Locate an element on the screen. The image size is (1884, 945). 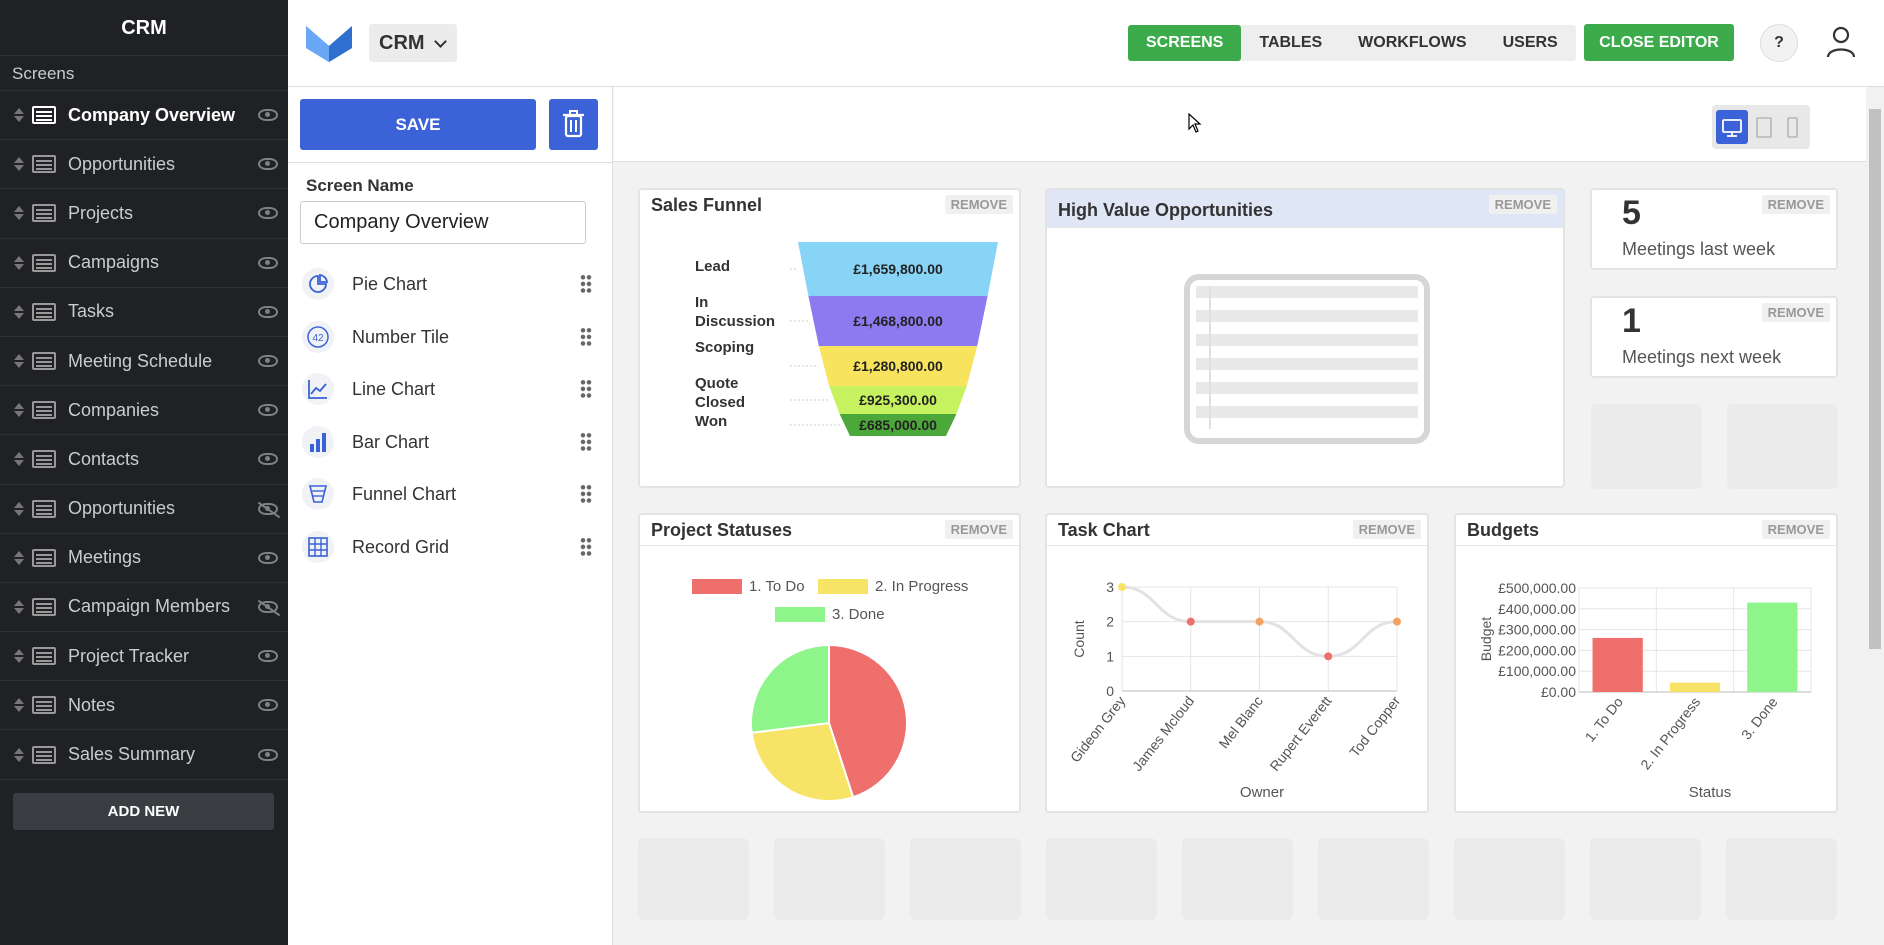
save-button: SAVE is located at coordinates (418, 124).